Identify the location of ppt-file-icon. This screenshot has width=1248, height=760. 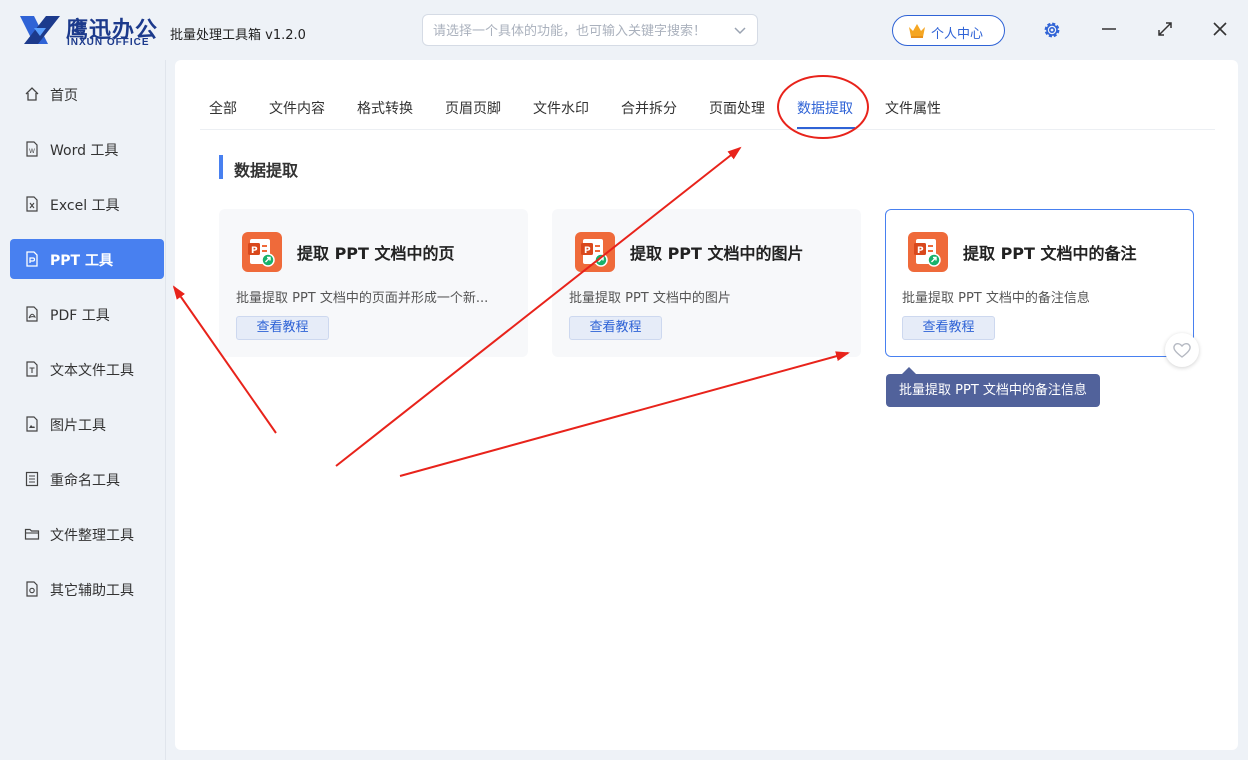
(32, 259).